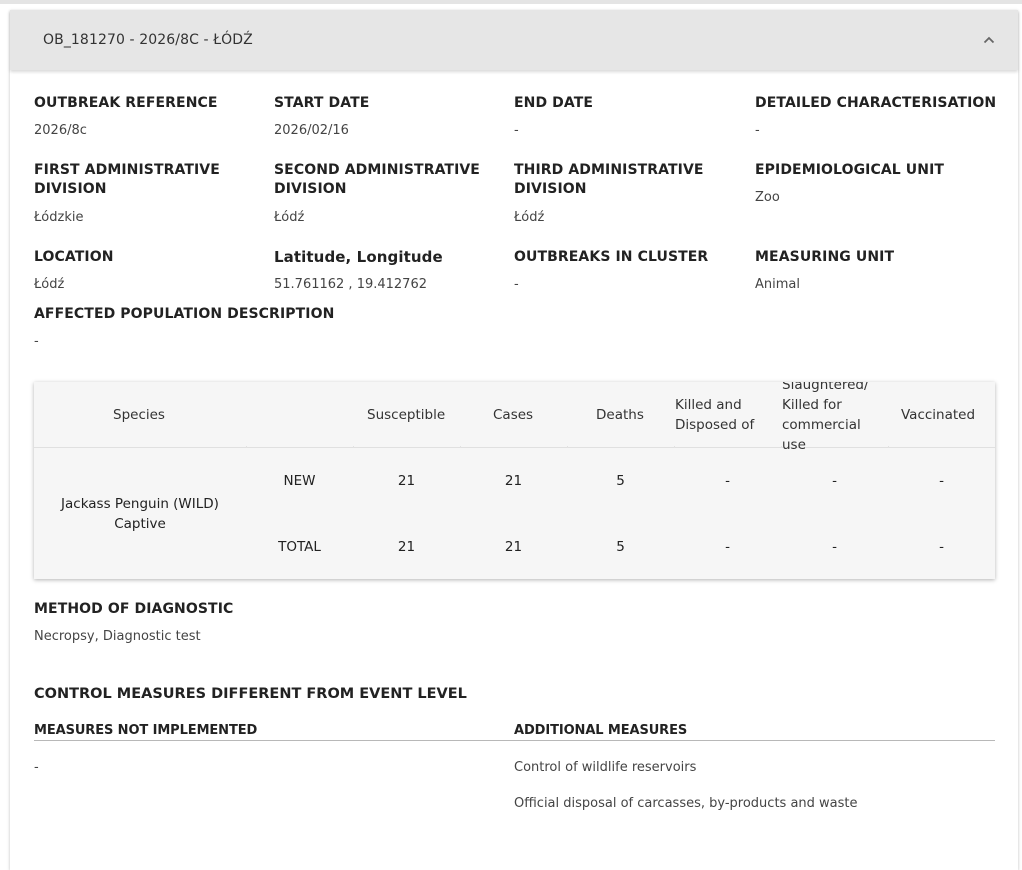  What do you see at coordinates (550, 189) in the screenshot?
I see `third-admin-label-line2: DIVISION` at bounding box center [550, 189].